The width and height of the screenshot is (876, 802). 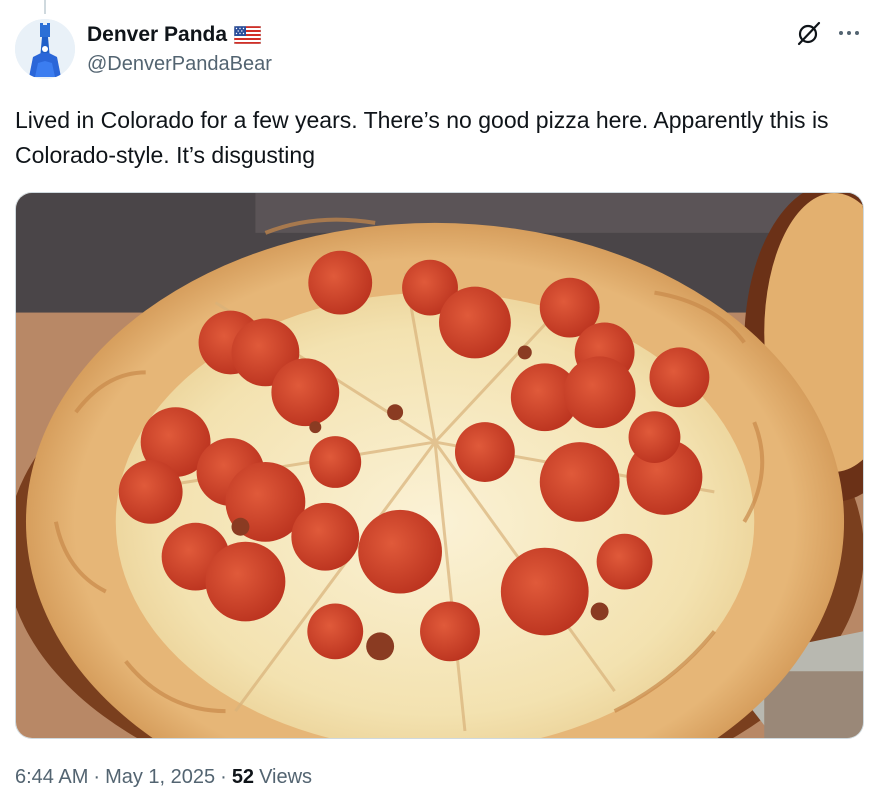 I want to click on views-count: 52, so click(x=243, y=777).